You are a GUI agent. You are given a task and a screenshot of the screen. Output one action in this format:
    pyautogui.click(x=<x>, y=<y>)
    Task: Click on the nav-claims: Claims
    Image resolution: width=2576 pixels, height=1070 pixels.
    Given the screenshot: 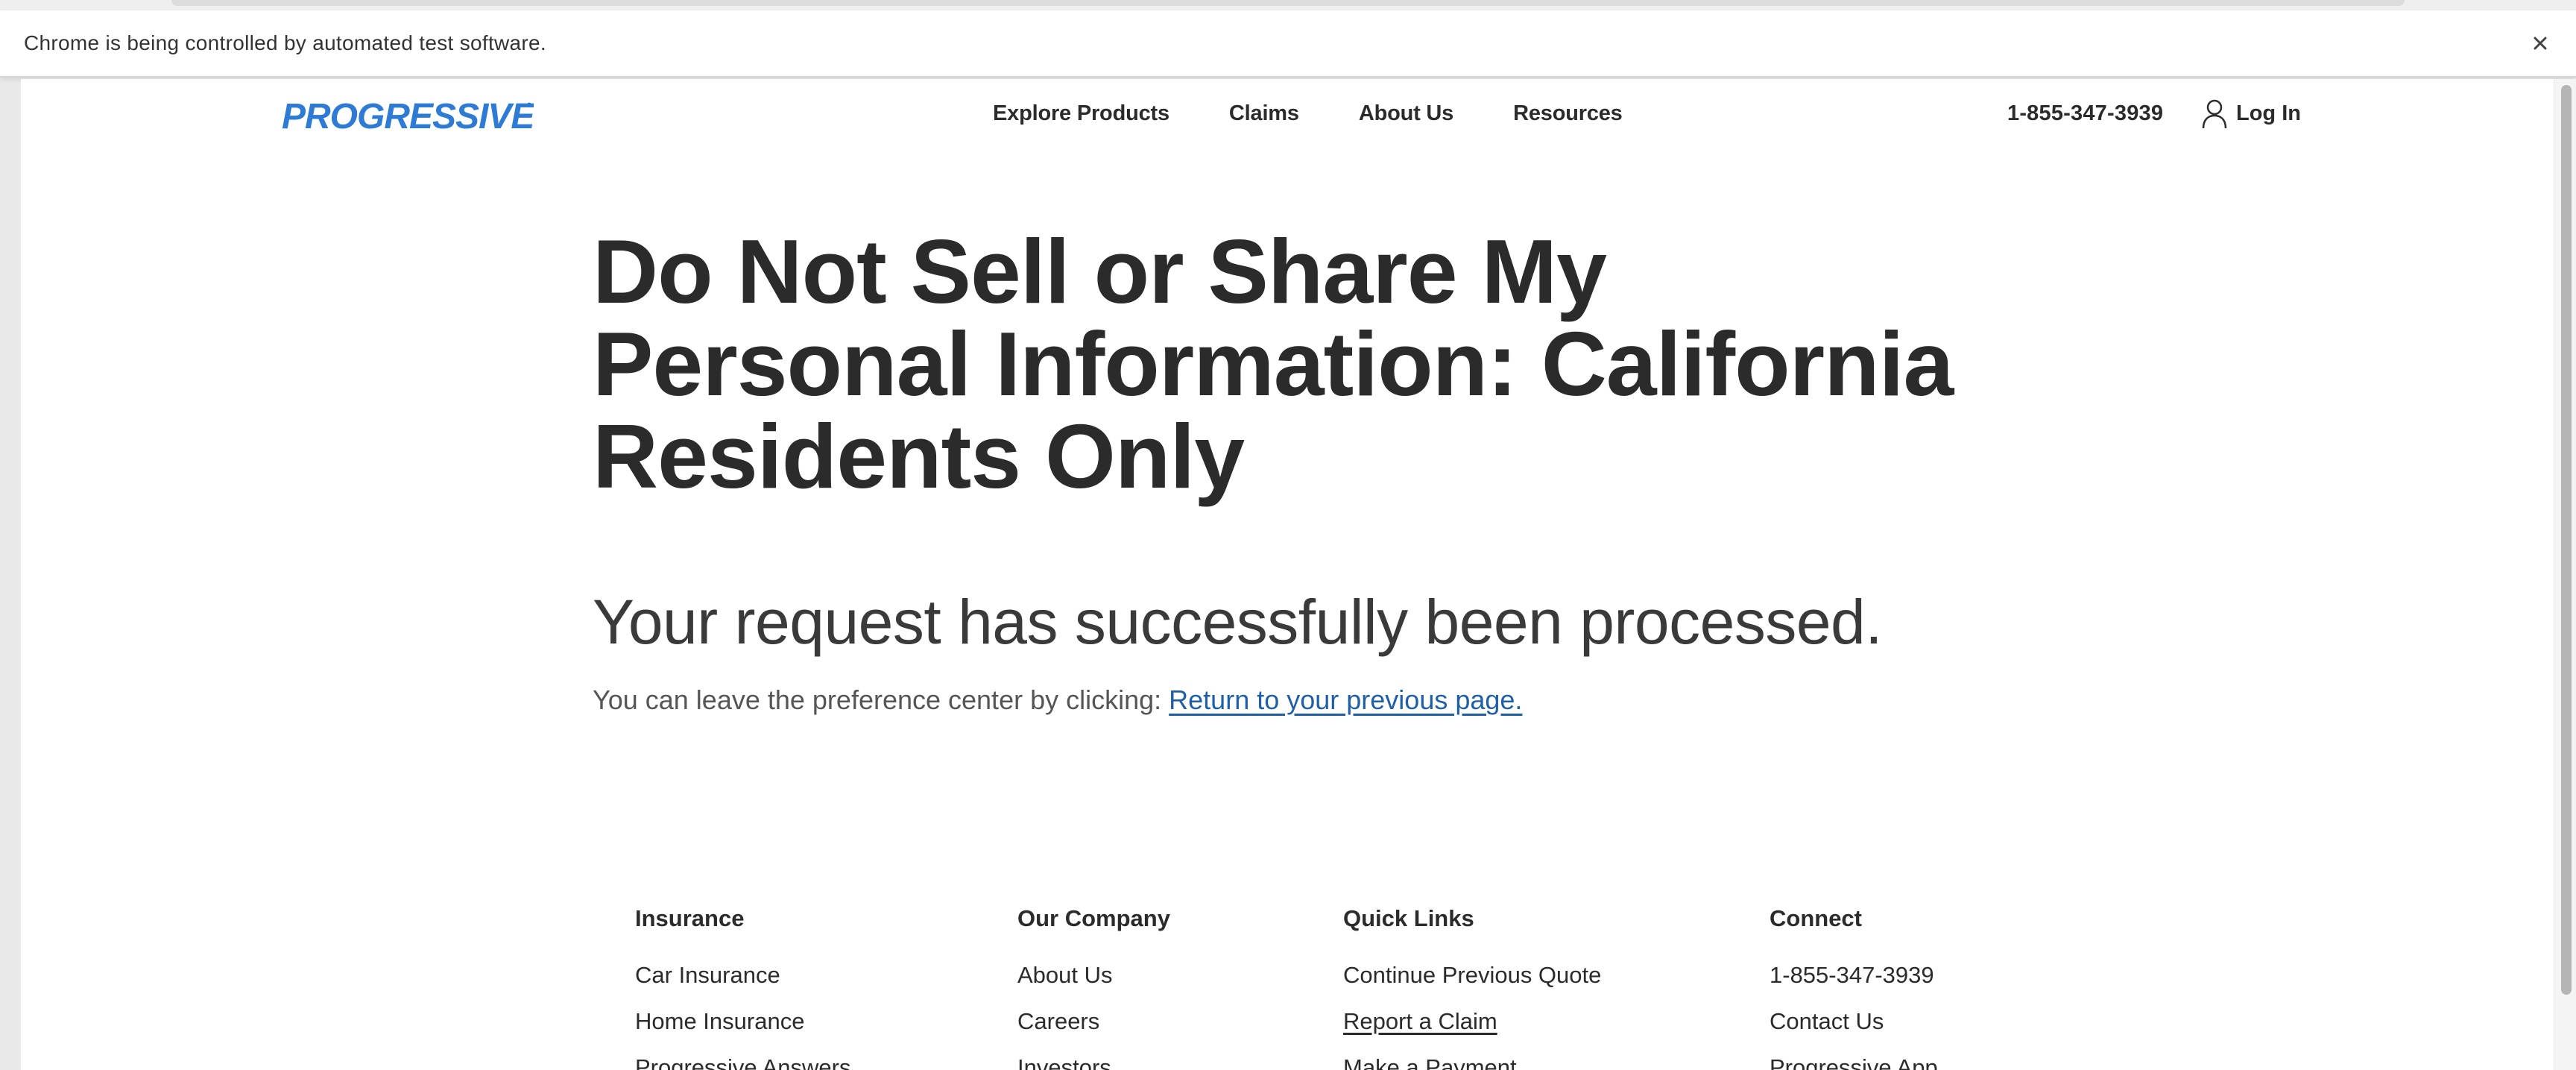 What is the action you would take?
    pyautogui.click(x=1264, y=113)
    